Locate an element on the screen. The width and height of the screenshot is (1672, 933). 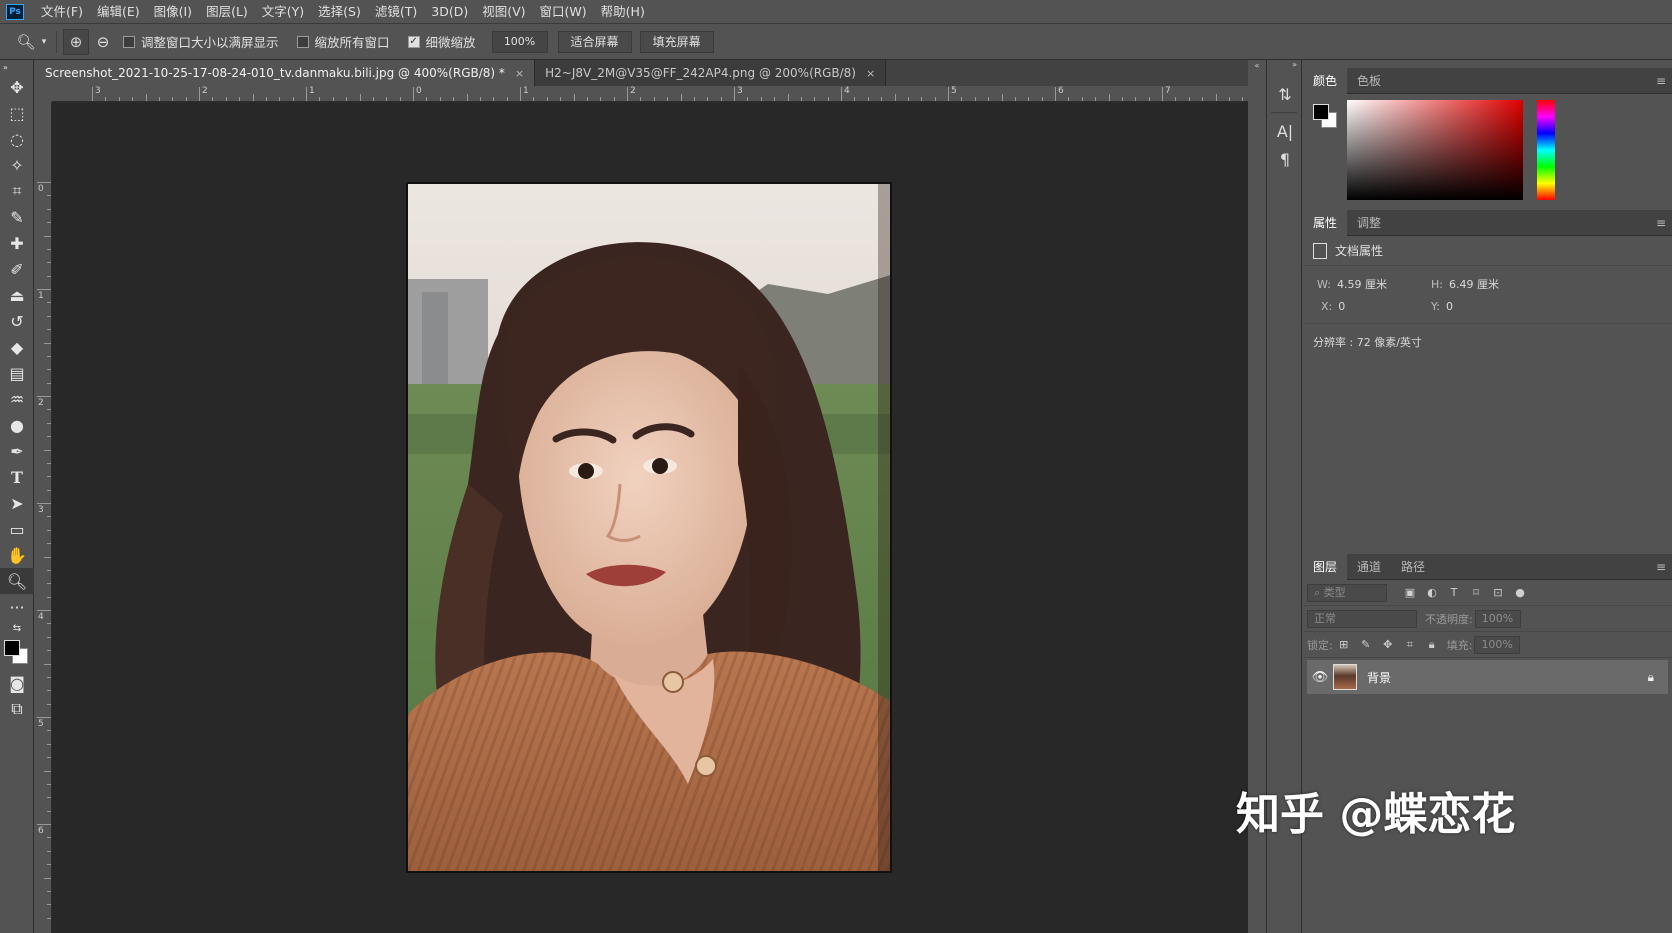
hue-slider is located at coordinates (1546, 150).